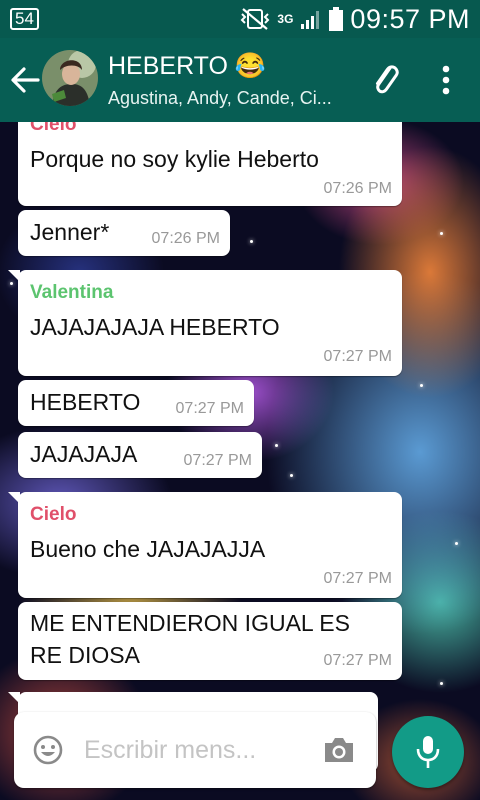 Image resolution: width=480 pixels, height=800 pixels. Describe the element at coordinates (386, 80) in the screenshot. I see `attach-icon` at that location.